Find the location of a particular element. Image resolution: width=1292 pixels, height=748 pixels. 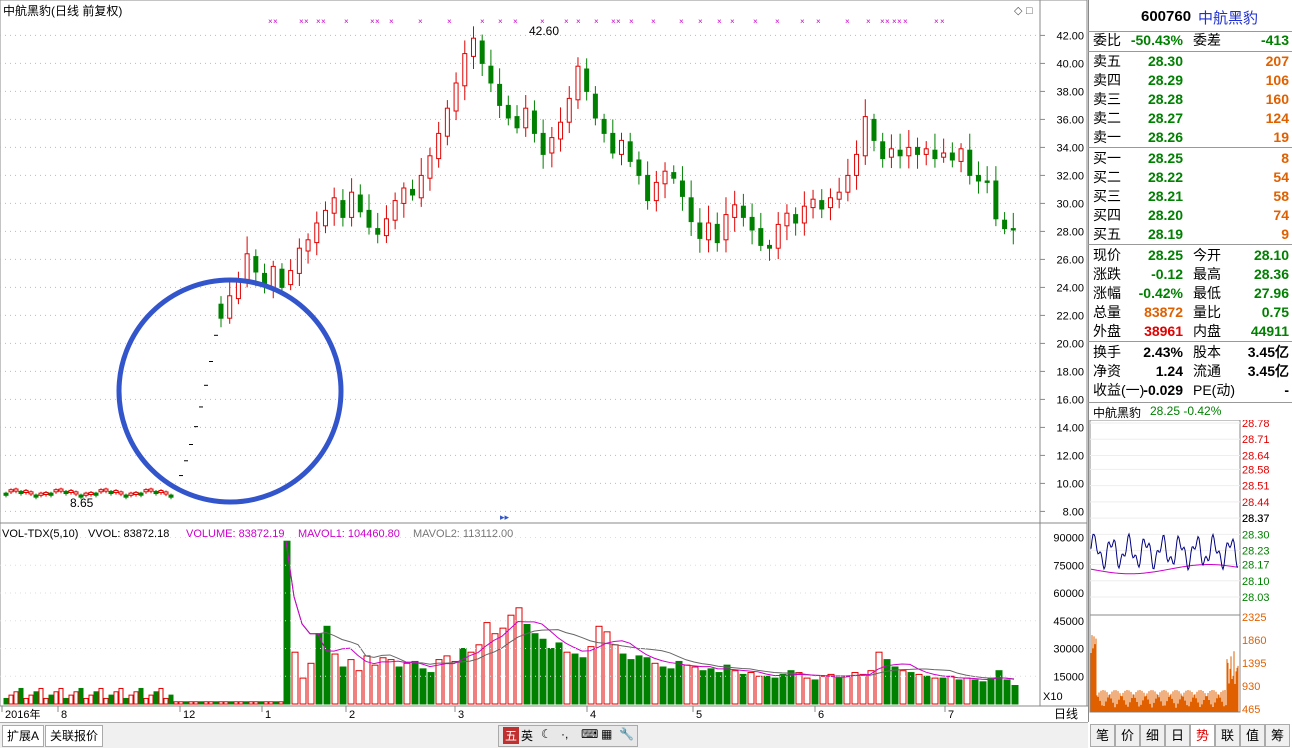

ask-row-value: 28.30 is located at coordinates (1165, 61).